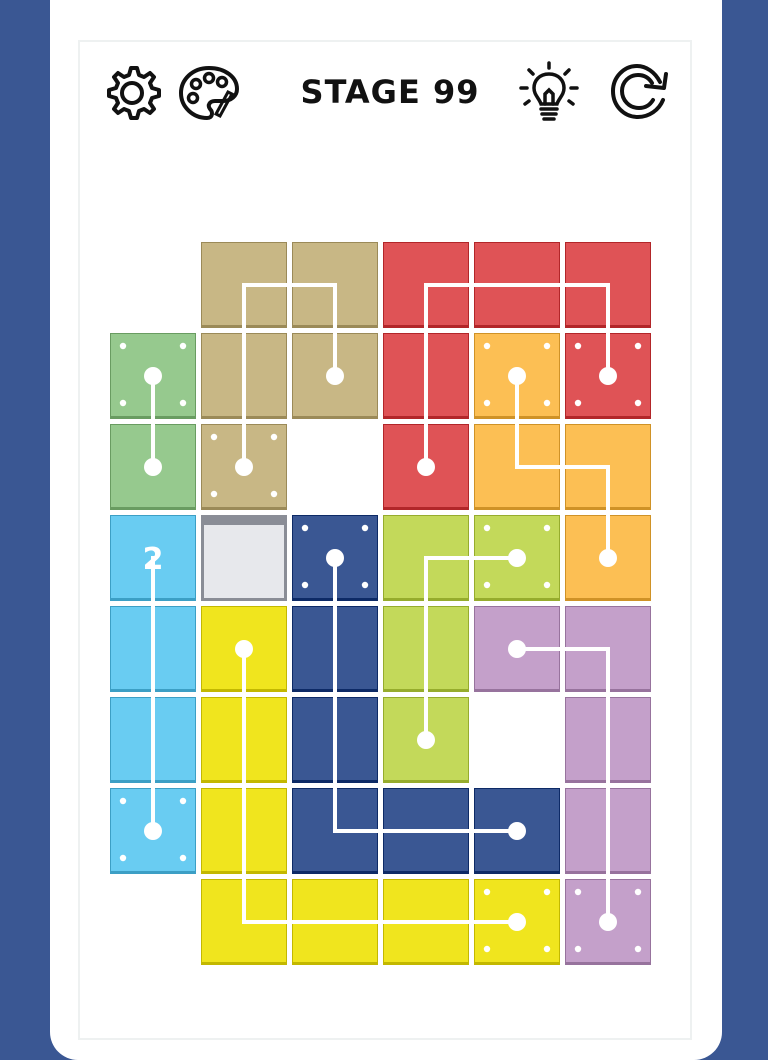  Describe the element at coordinates (517, 922) in the screenshot. I see `tile-yellow-r7c4` at that location.